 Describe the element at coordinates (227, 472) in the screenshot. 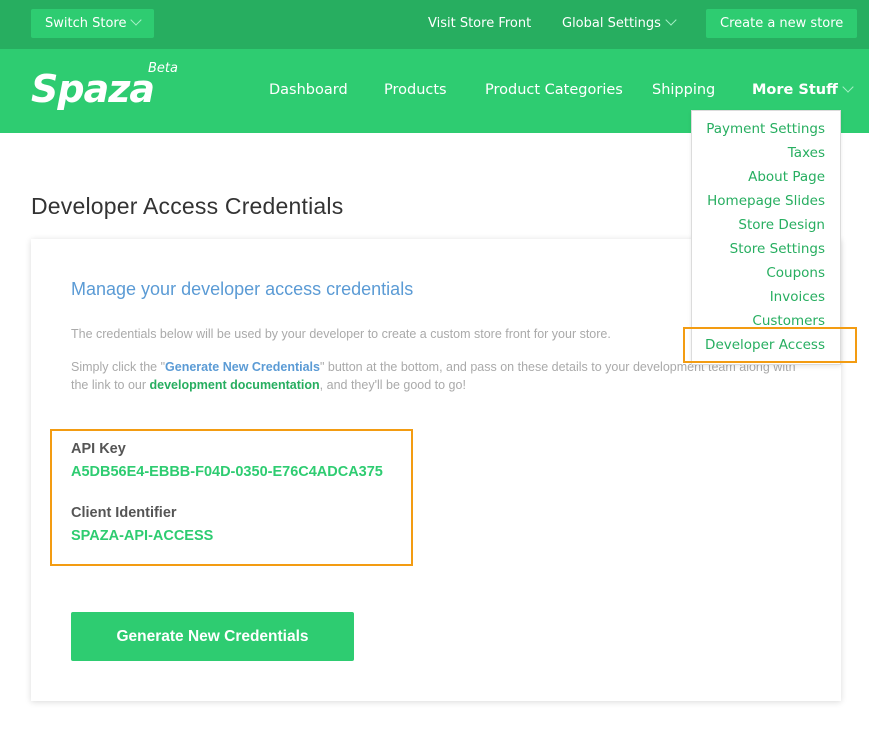

I see `api-key-value: A5DB56E4-EBBB-F04D-0350-E76C4ADCA375` at that location.